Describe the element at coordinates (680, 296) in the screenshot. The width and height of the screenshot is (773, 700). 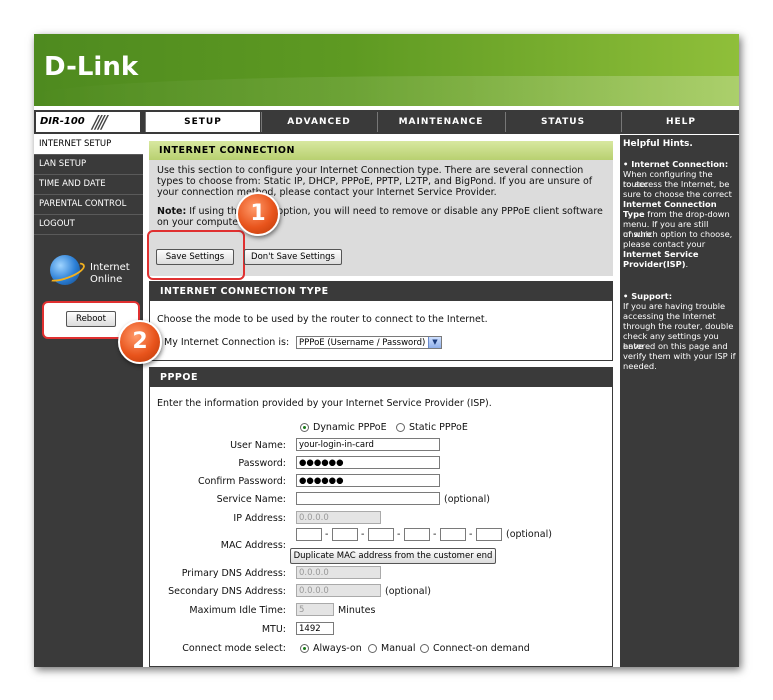
I see `help-sup-heading: • Support:` at that location.